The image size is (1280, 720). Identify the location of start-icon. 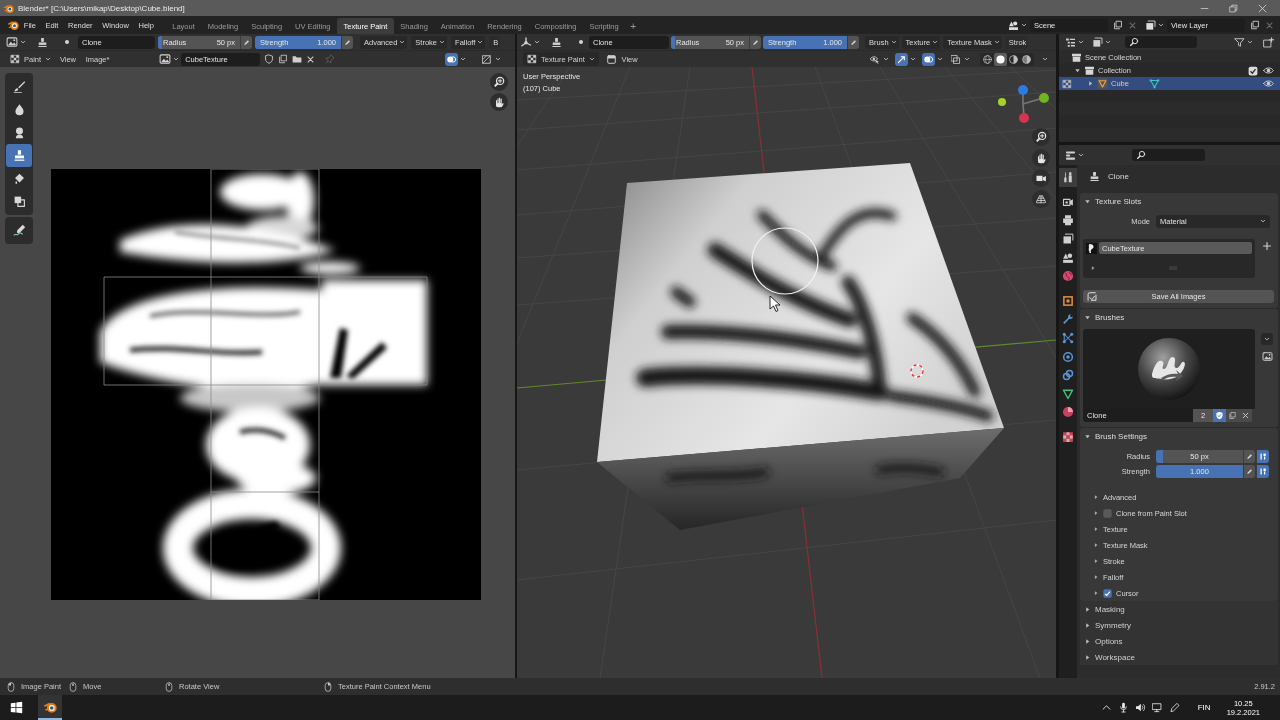
(16, 707).